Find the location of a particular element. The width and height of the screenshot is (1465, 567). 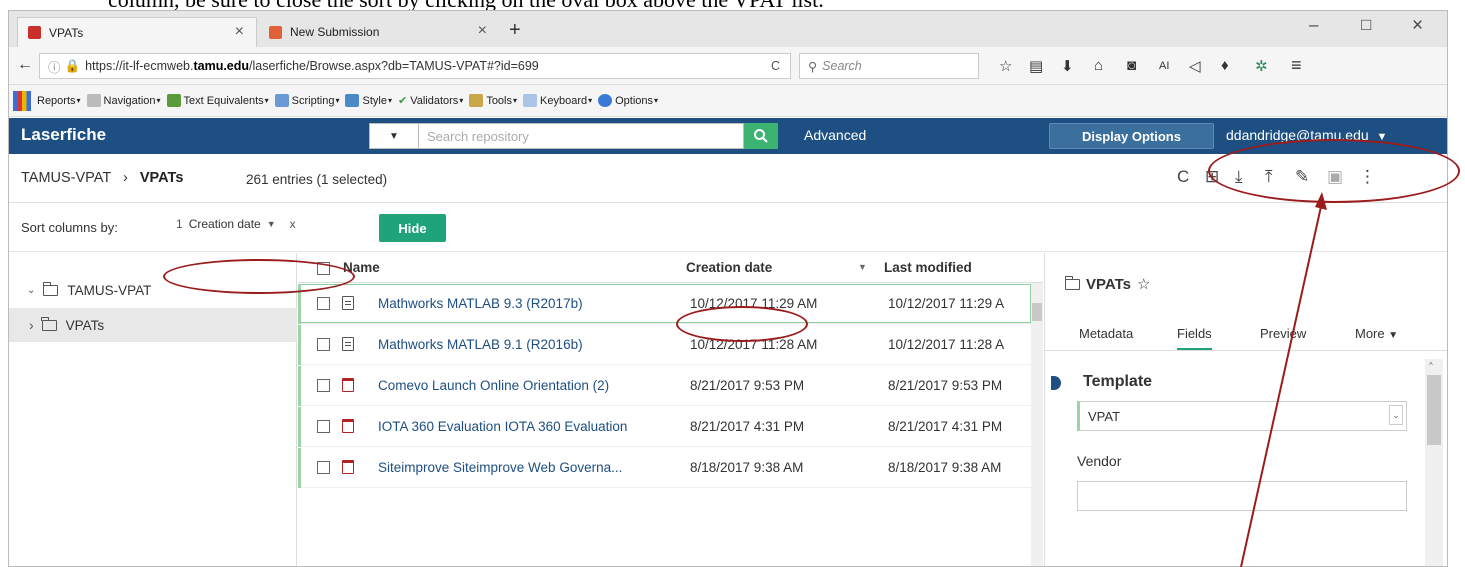

close-window-button: × is located at coordinates (1417, 26).